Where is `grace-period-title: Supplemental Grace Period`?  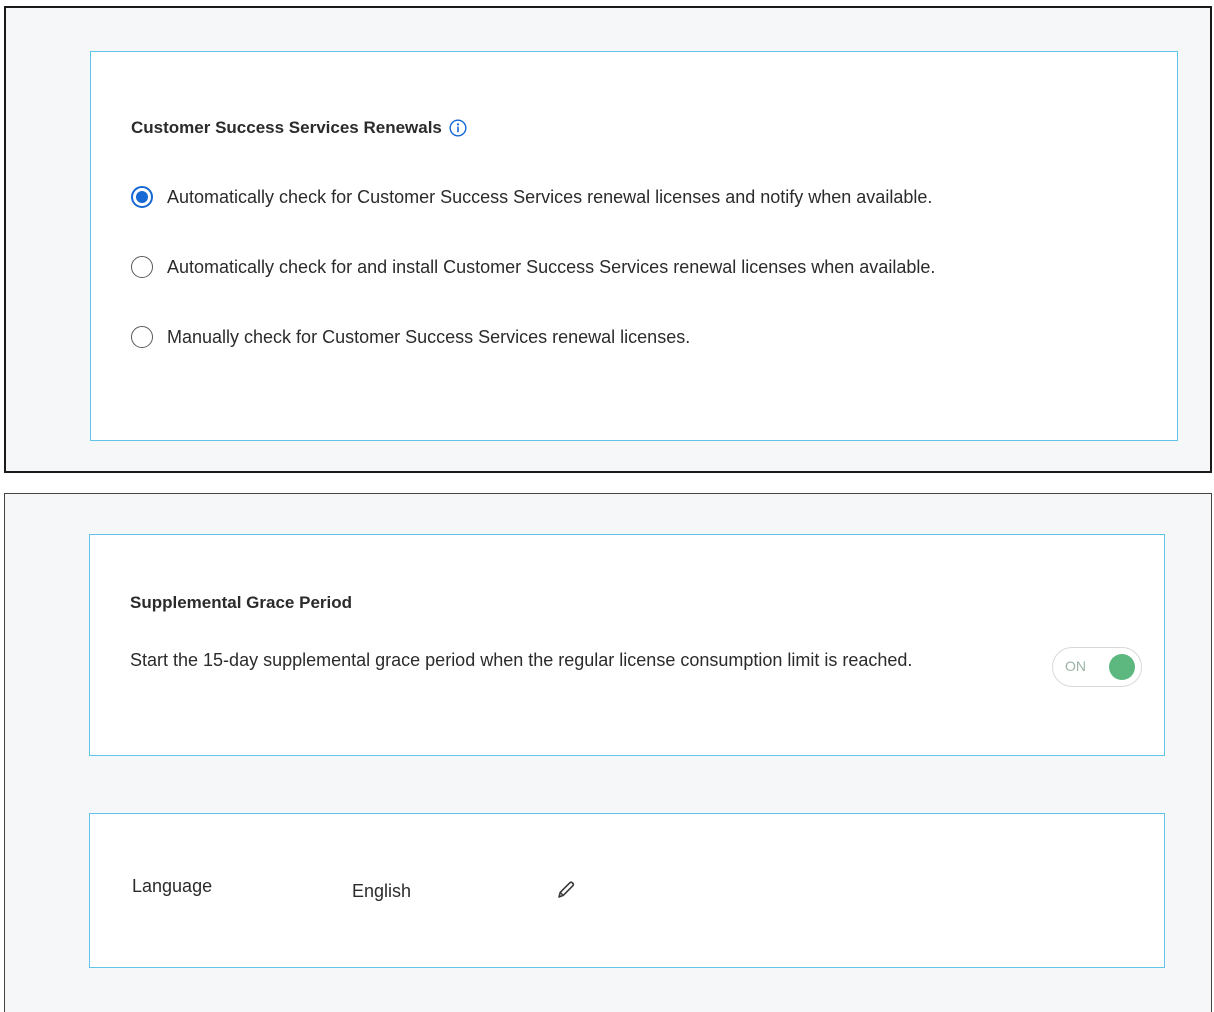 grace-period-title: Supplemental Grace Period is located at coordinates (241, 603).